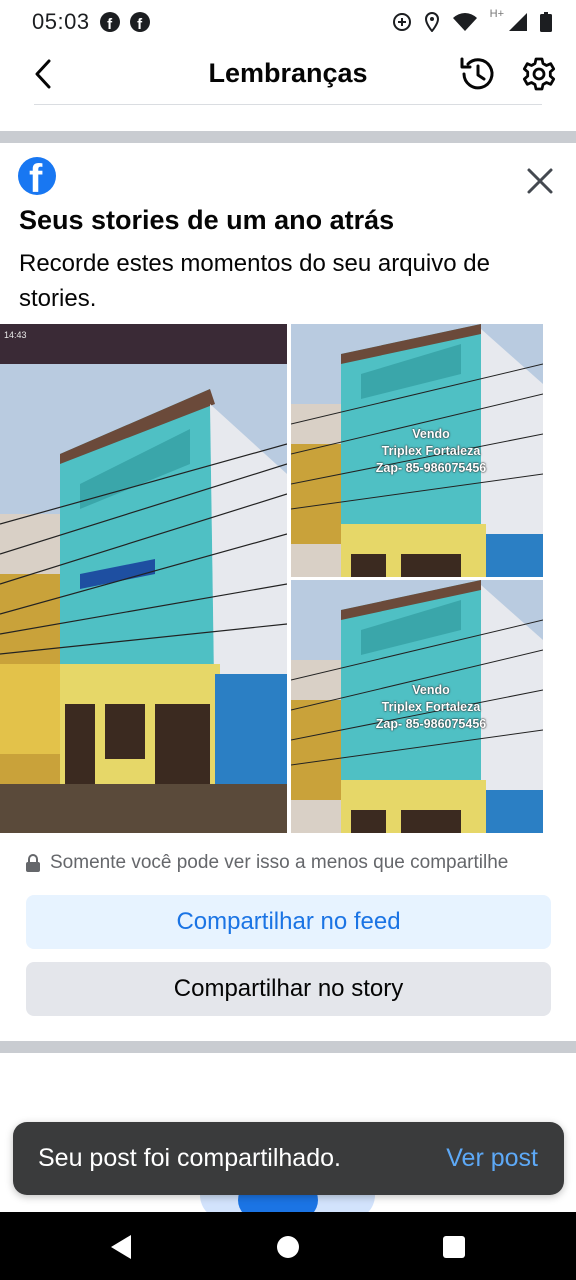 The width and height of the screenshot is (576, 1280). Describe the element at coordinates (288, 922) in the screenshot. I see `share-to-feed-button: Compartilhar no feed` at that location.